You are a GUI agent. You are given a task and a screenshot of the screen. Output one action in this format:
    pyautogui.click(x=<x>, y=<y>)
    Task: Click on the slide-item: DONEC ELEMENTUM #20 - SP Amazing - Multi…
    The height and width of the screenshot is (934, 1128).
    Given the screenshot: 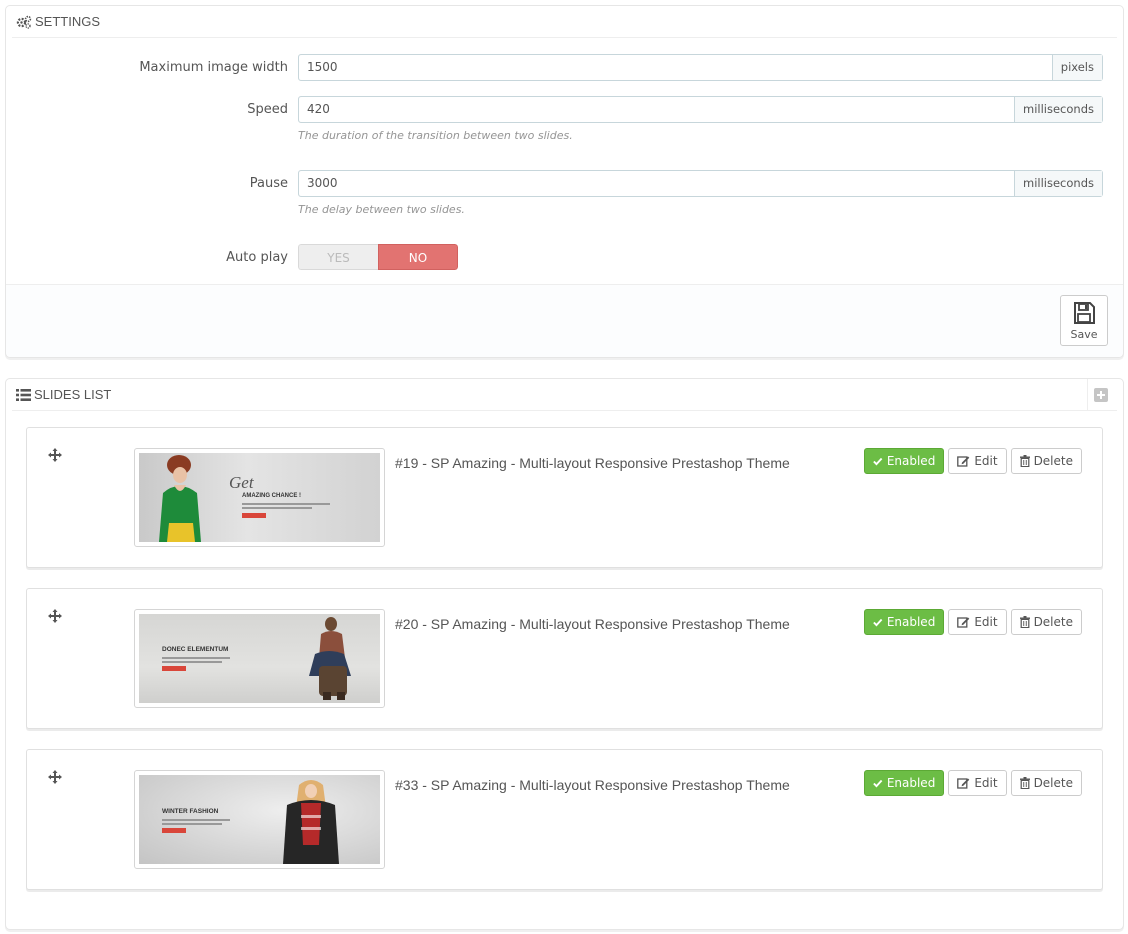 What is the action you would take?
    pyautogui.click(x=564, y=658)
    